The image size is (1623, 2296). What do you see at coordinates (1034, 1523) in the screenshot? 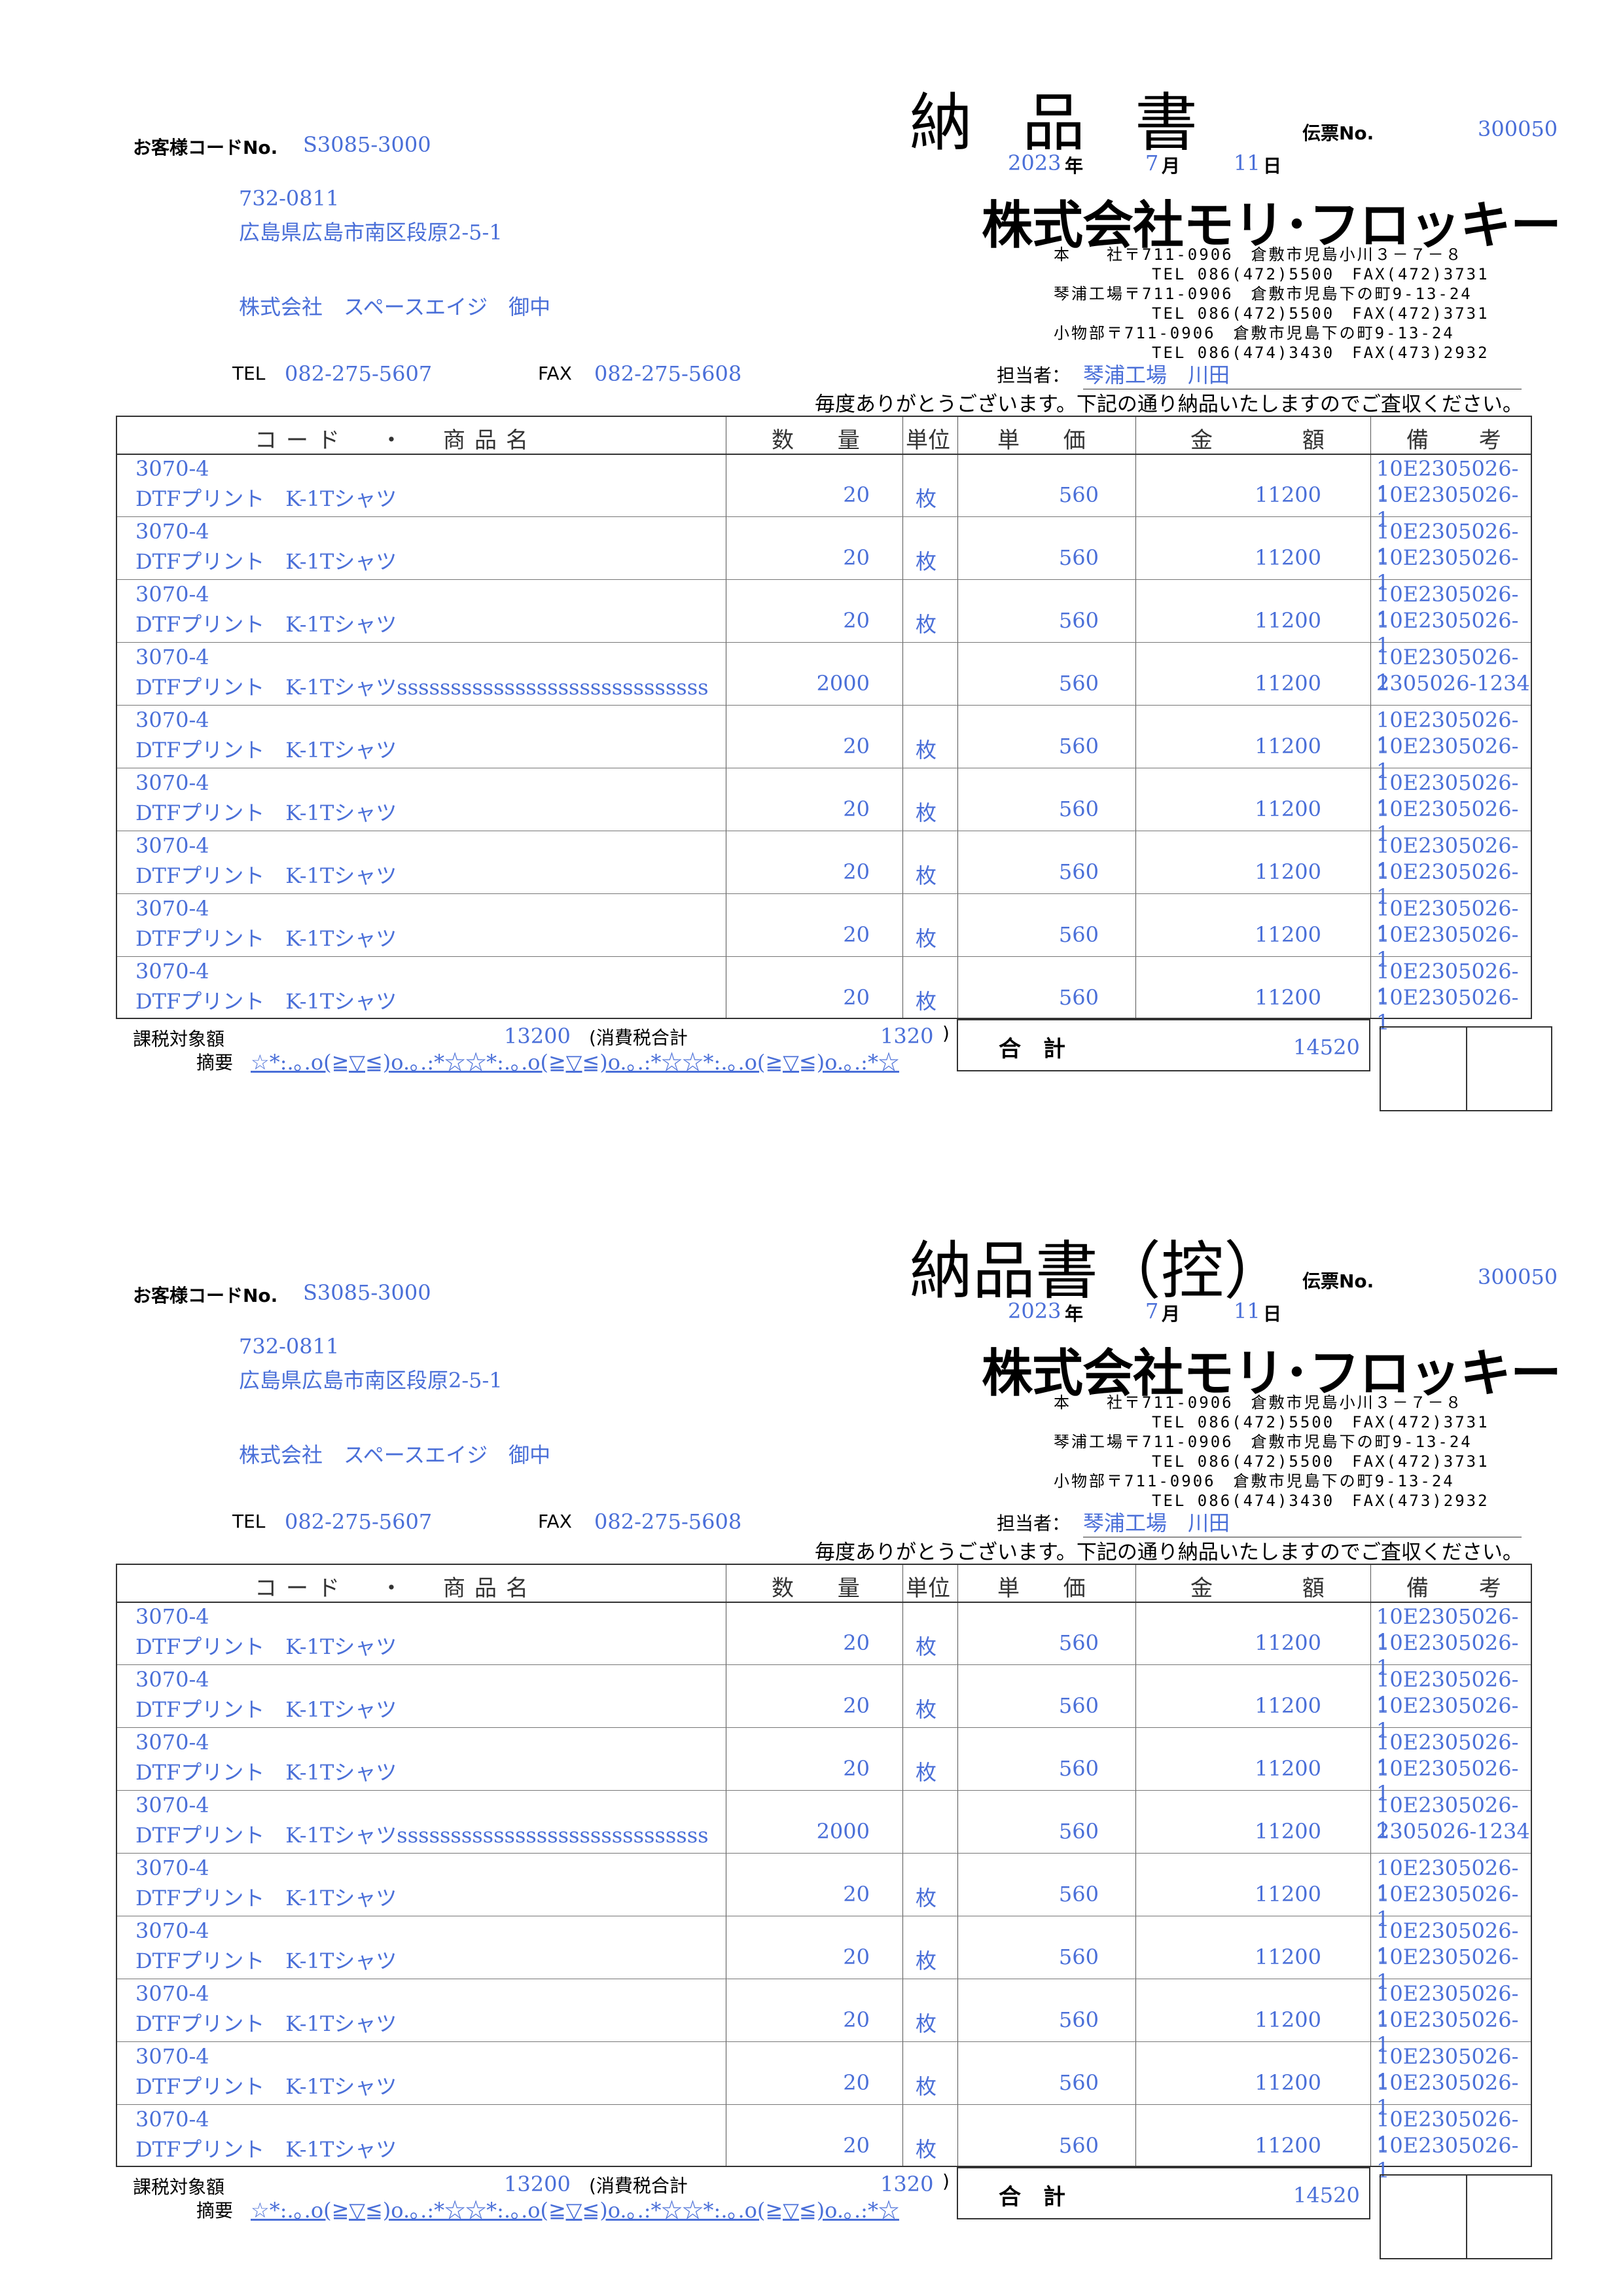
I see `staff-label: 担当者：` at bounding box center [1034, 1523].